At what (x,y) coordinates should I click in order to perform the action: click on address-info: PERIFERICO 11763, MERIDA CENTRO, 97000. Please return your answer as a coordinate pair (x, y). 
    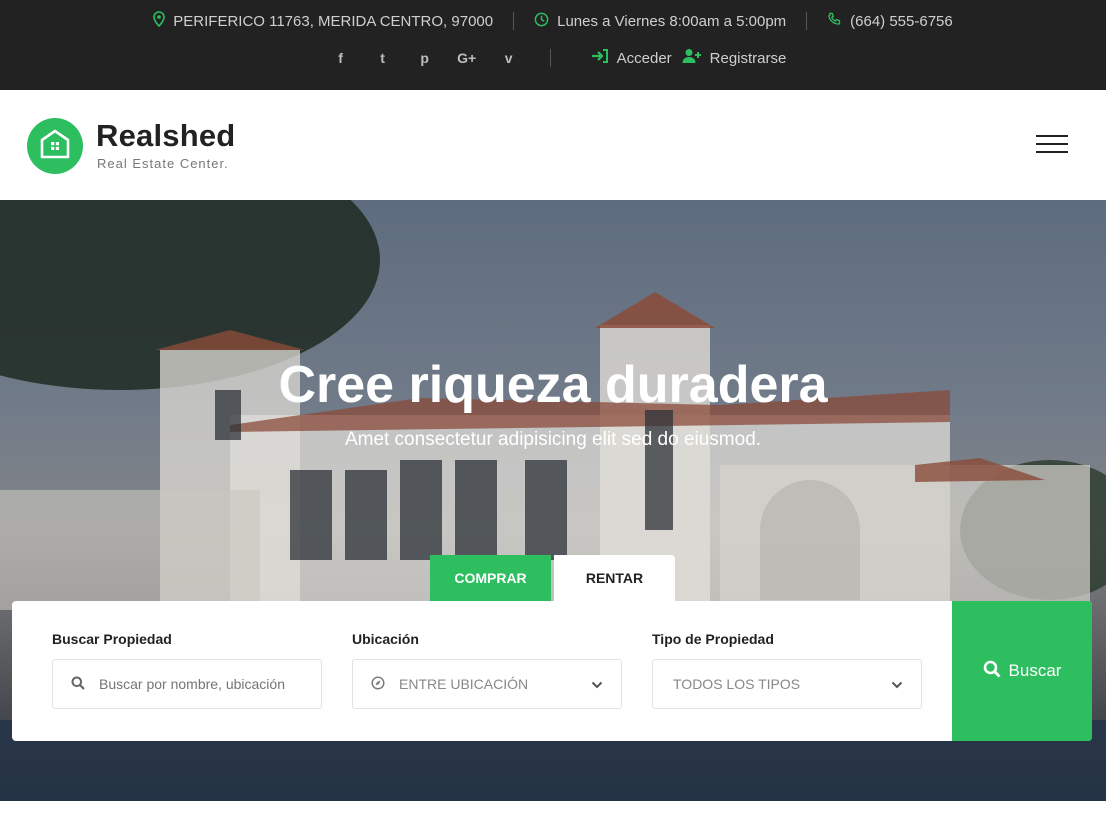
    Looking at the image, I should click on (323, 21).